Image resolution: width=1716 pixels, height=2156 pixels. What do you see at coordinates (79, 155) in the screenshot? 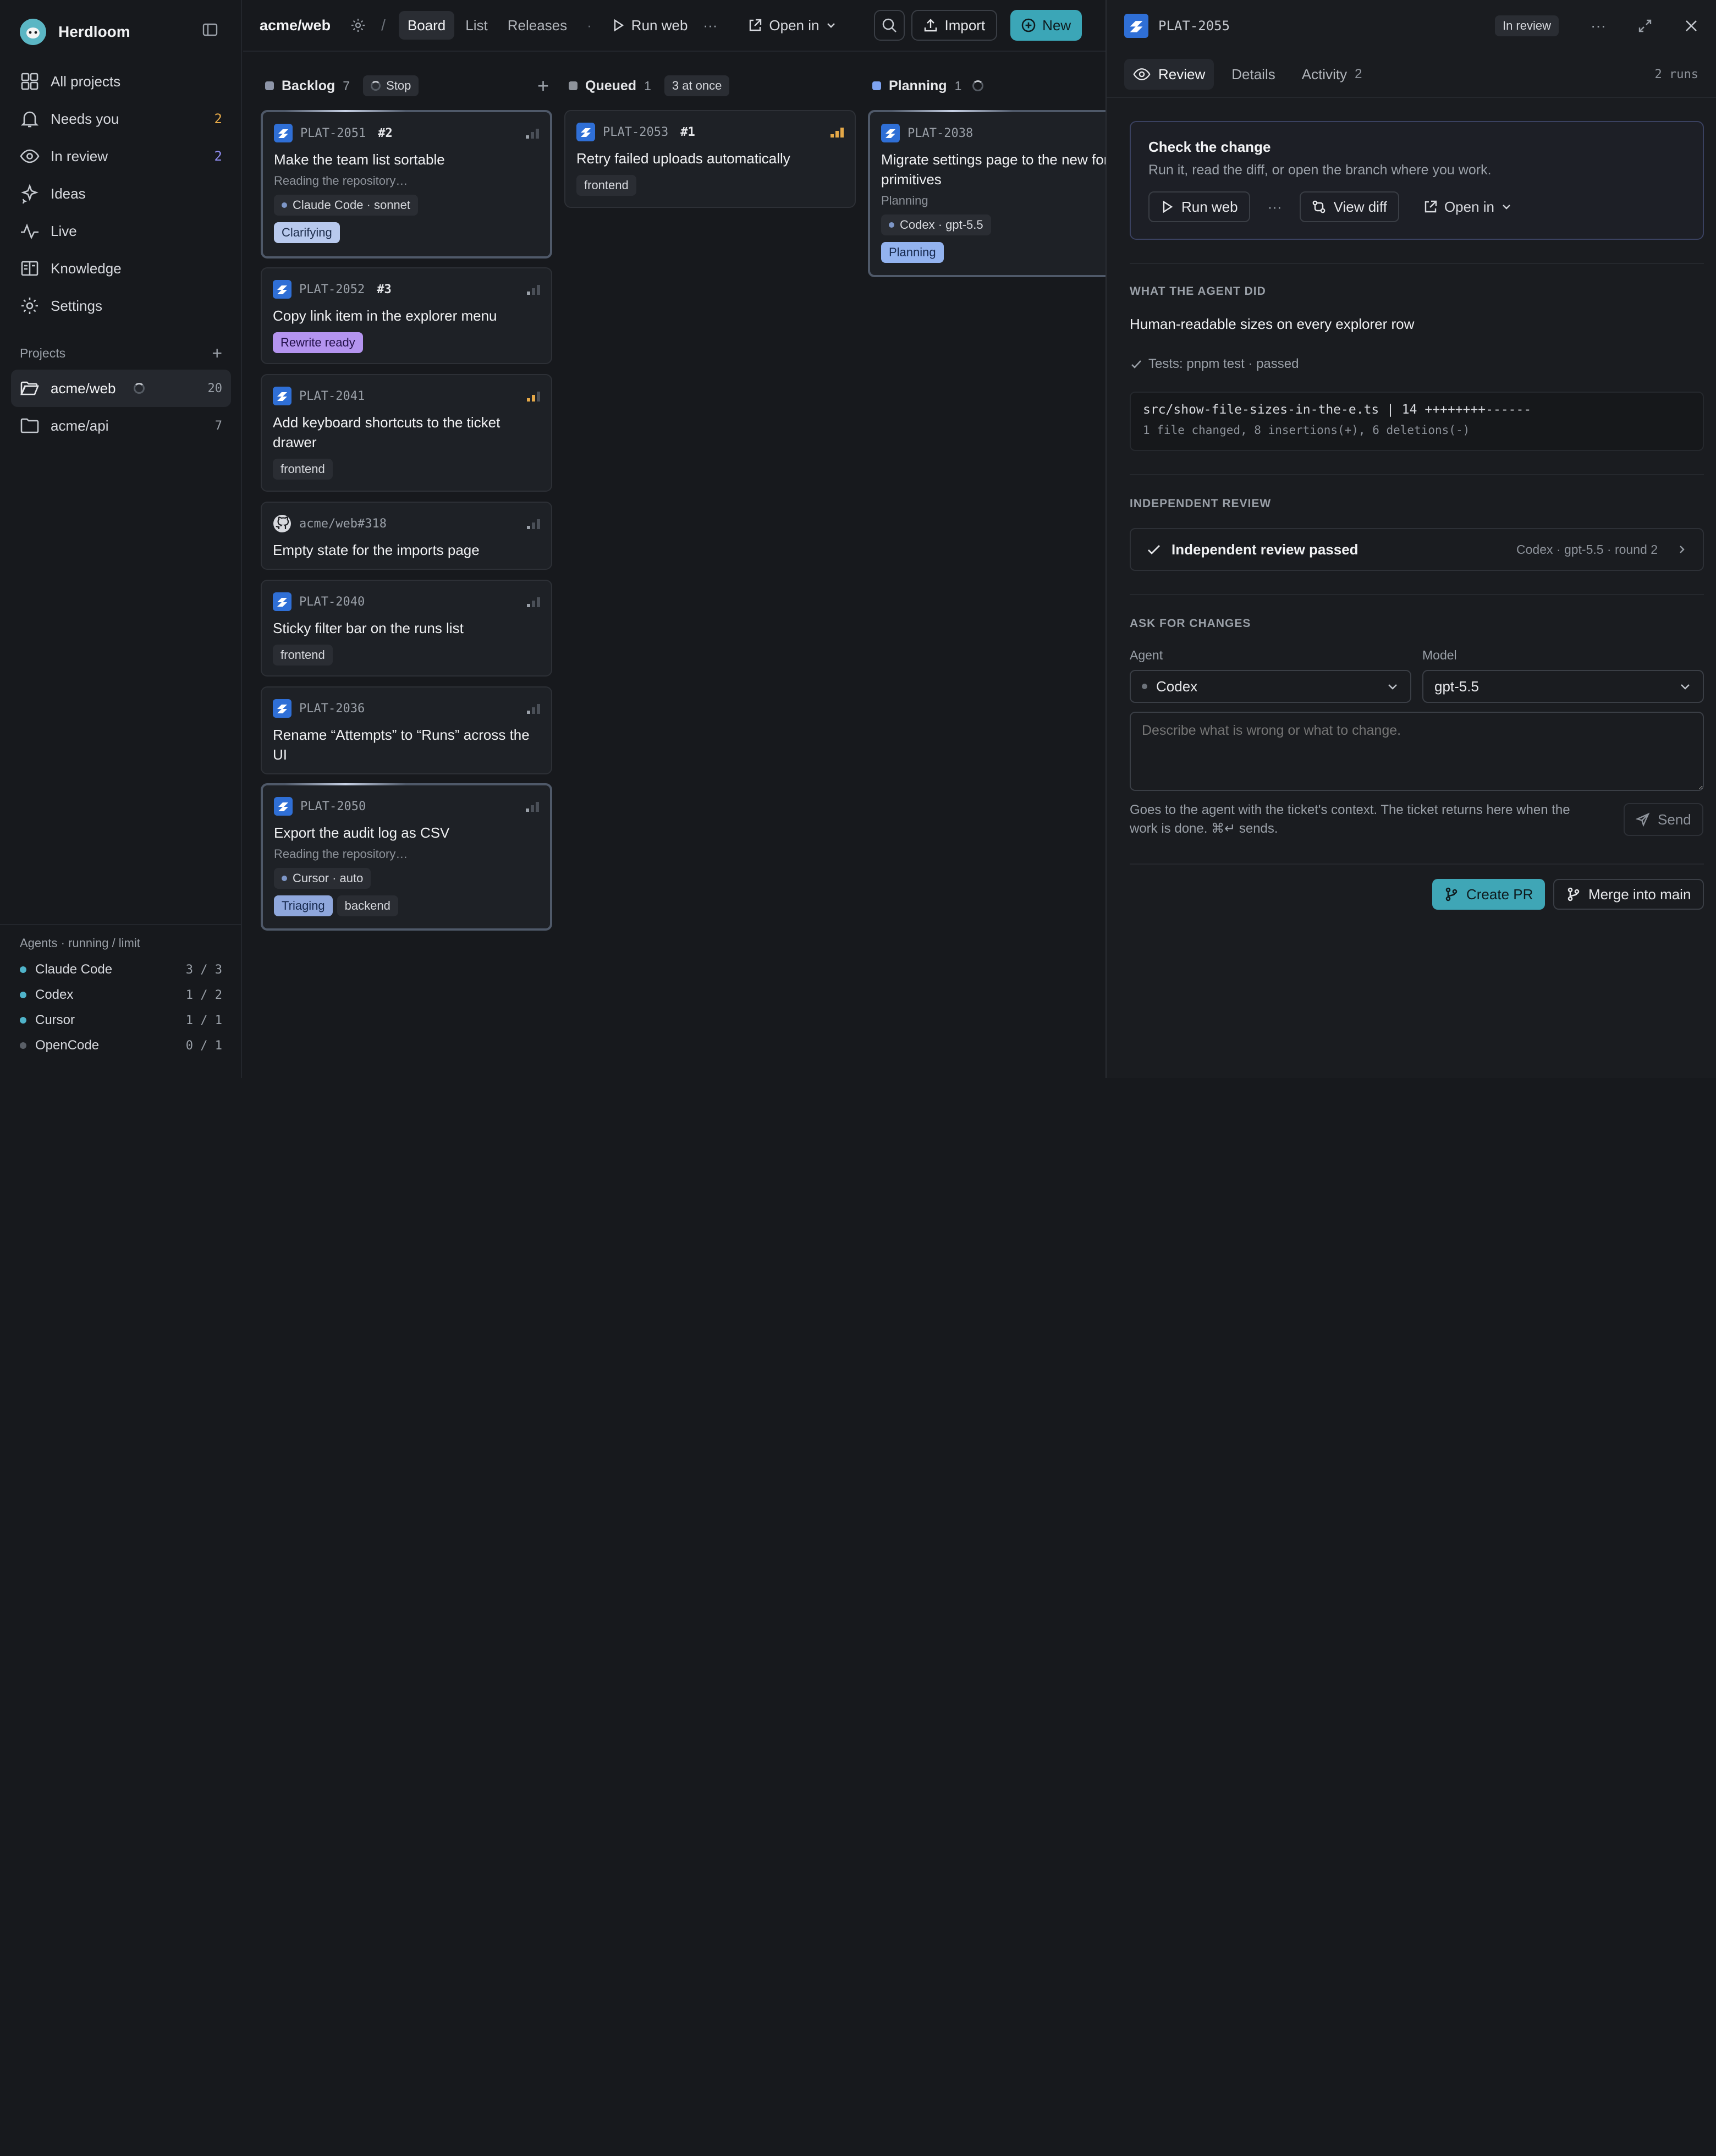
I see `nav-label: In review` at bounding box center [79, 155].